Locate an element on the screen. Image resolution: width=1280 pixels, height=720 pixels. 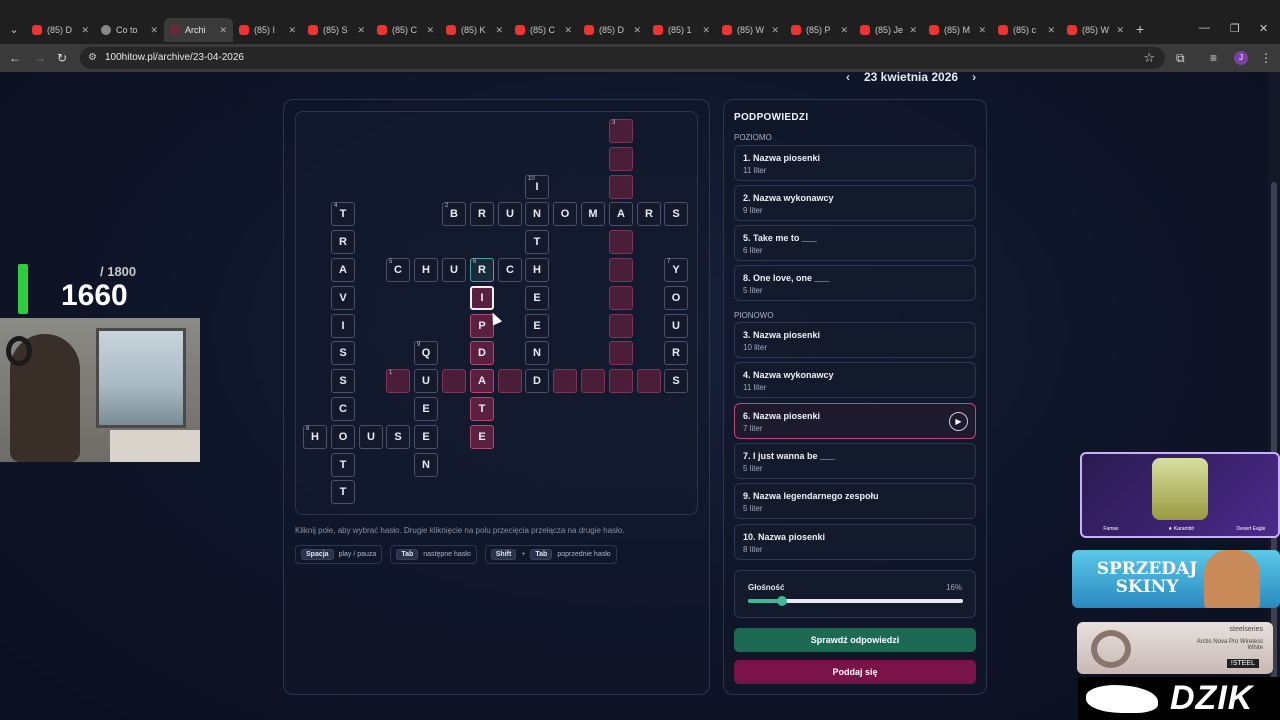
browser-tab: (85) c ✕ is located at coordinates (1026, 30).